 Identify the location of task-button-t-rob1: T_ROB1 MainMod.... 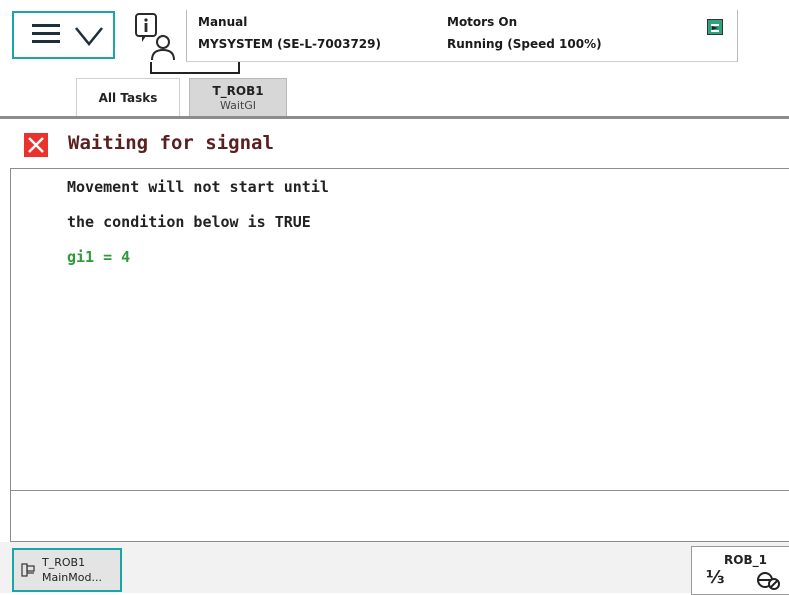
(67, 570).